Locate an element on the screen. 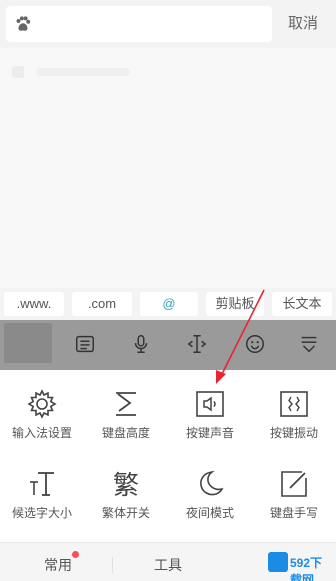 The width and height of the screenshot is (336, 581). tab-tools: 工具 is located at coordinates (168, 565).